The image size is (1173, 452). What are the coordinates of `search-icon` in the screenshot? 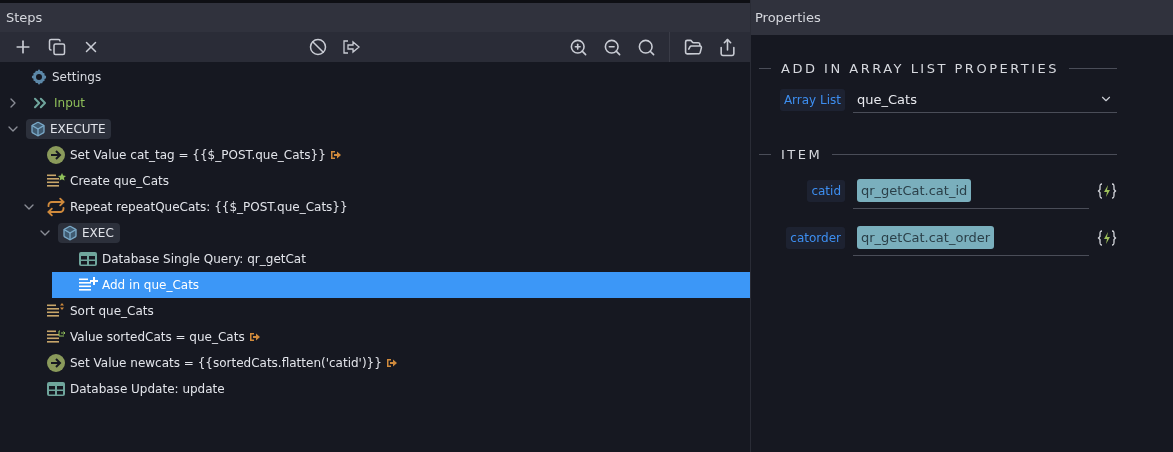 It's located at (646, 47).